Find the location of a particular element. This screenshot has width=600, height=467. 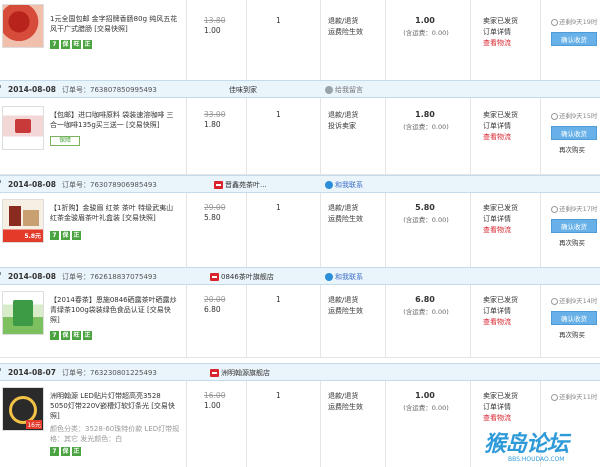

wangwang-online-icon is located at coordinates (329, 277).